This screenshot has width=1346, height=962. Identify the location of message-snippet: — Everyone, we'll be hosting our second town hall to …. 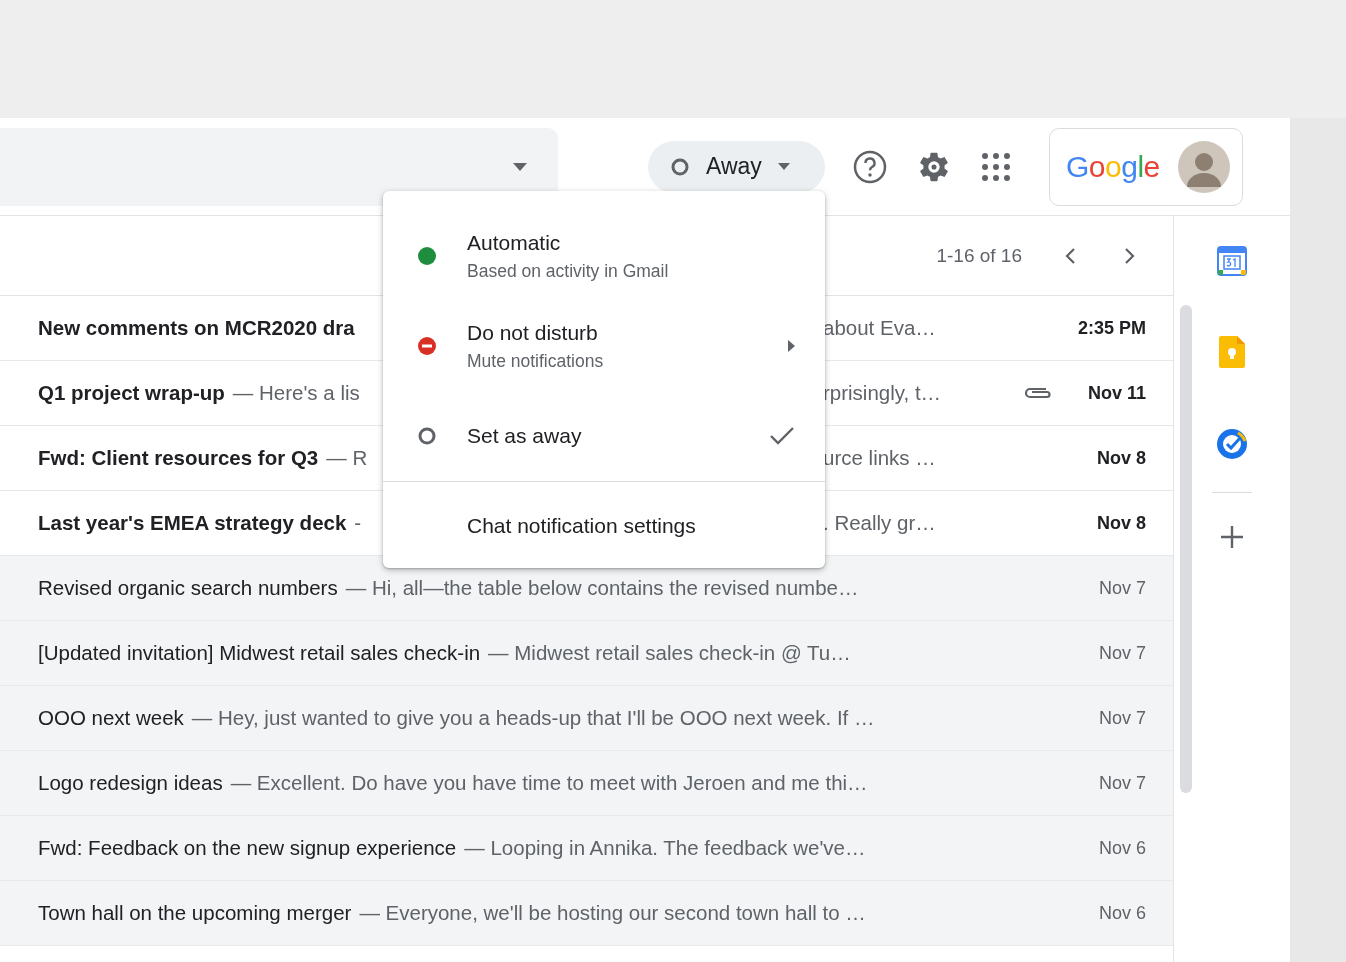
(612, 913).